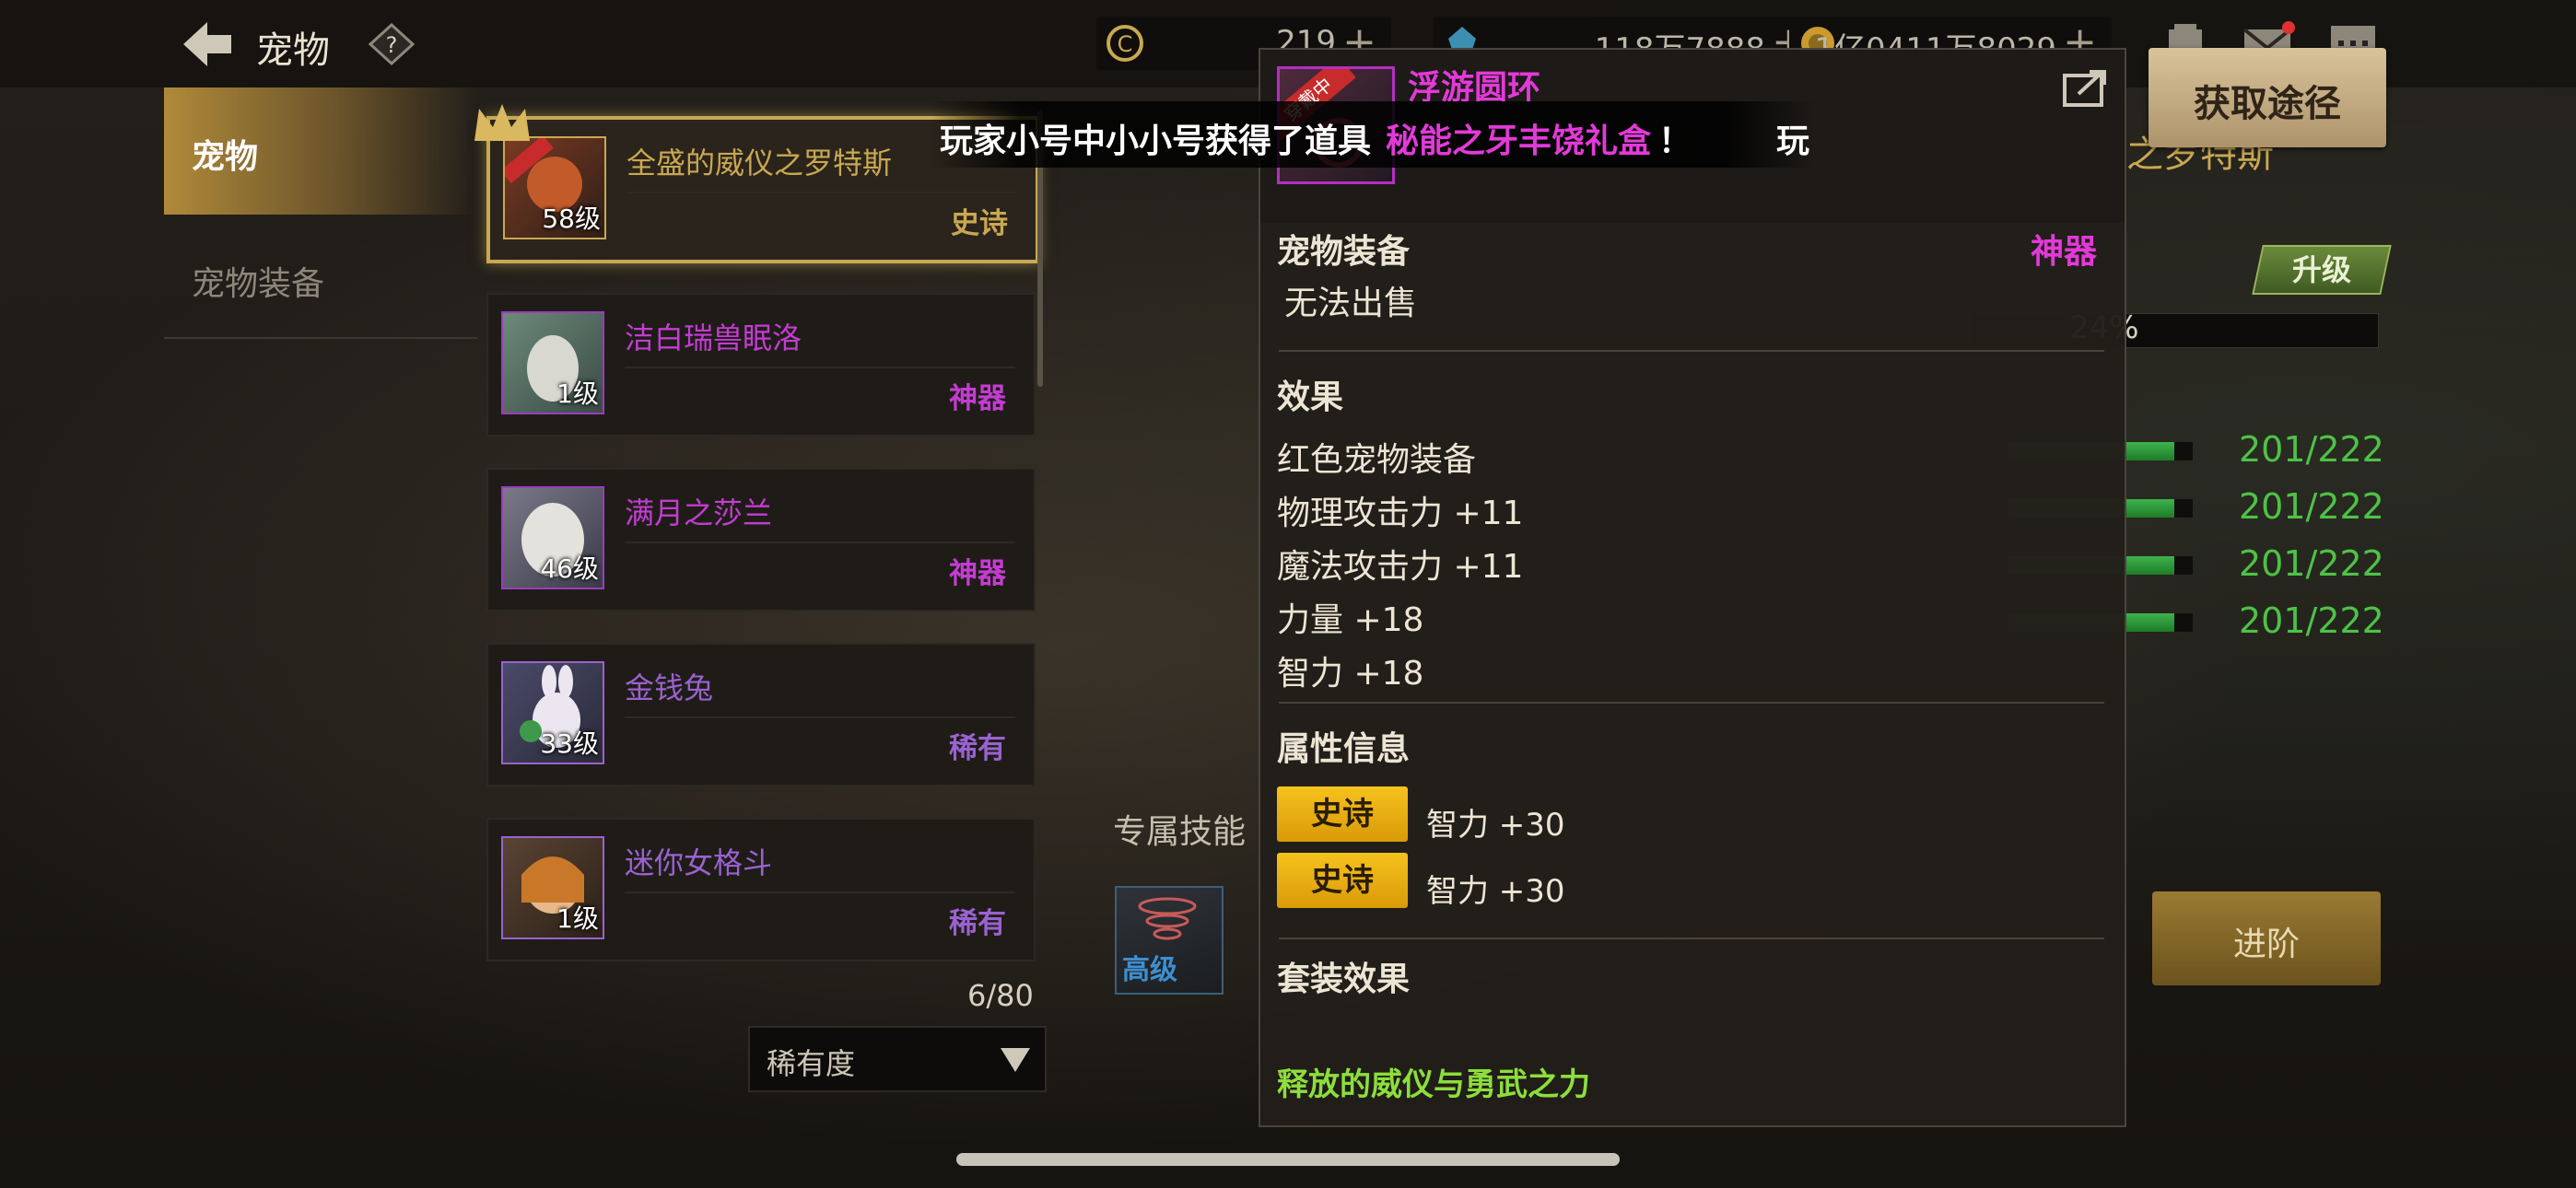  Describe the element at coordinates (1180, 832) in the screenshot. I see `exclusive-skill-label: 专属技能` at that location.